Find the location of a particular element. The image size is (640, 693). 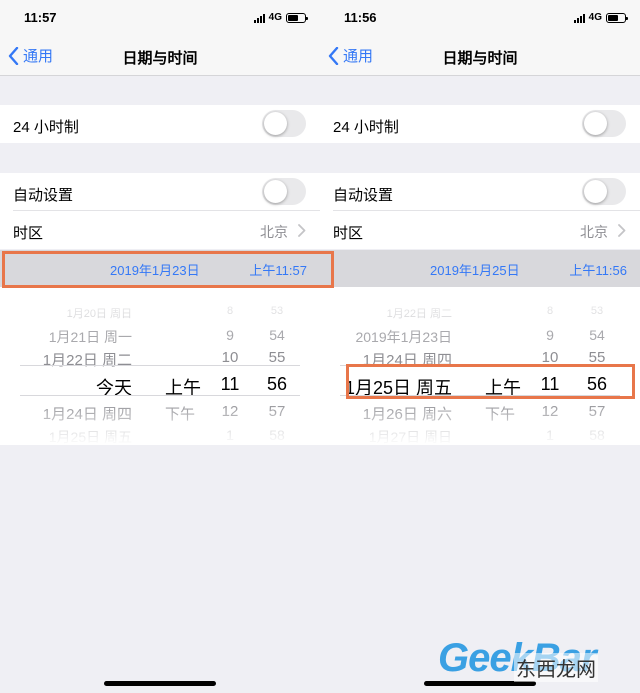

current-datetime-row: 2019年1月25日 上午11:56 is located at coordinates (480, 268).